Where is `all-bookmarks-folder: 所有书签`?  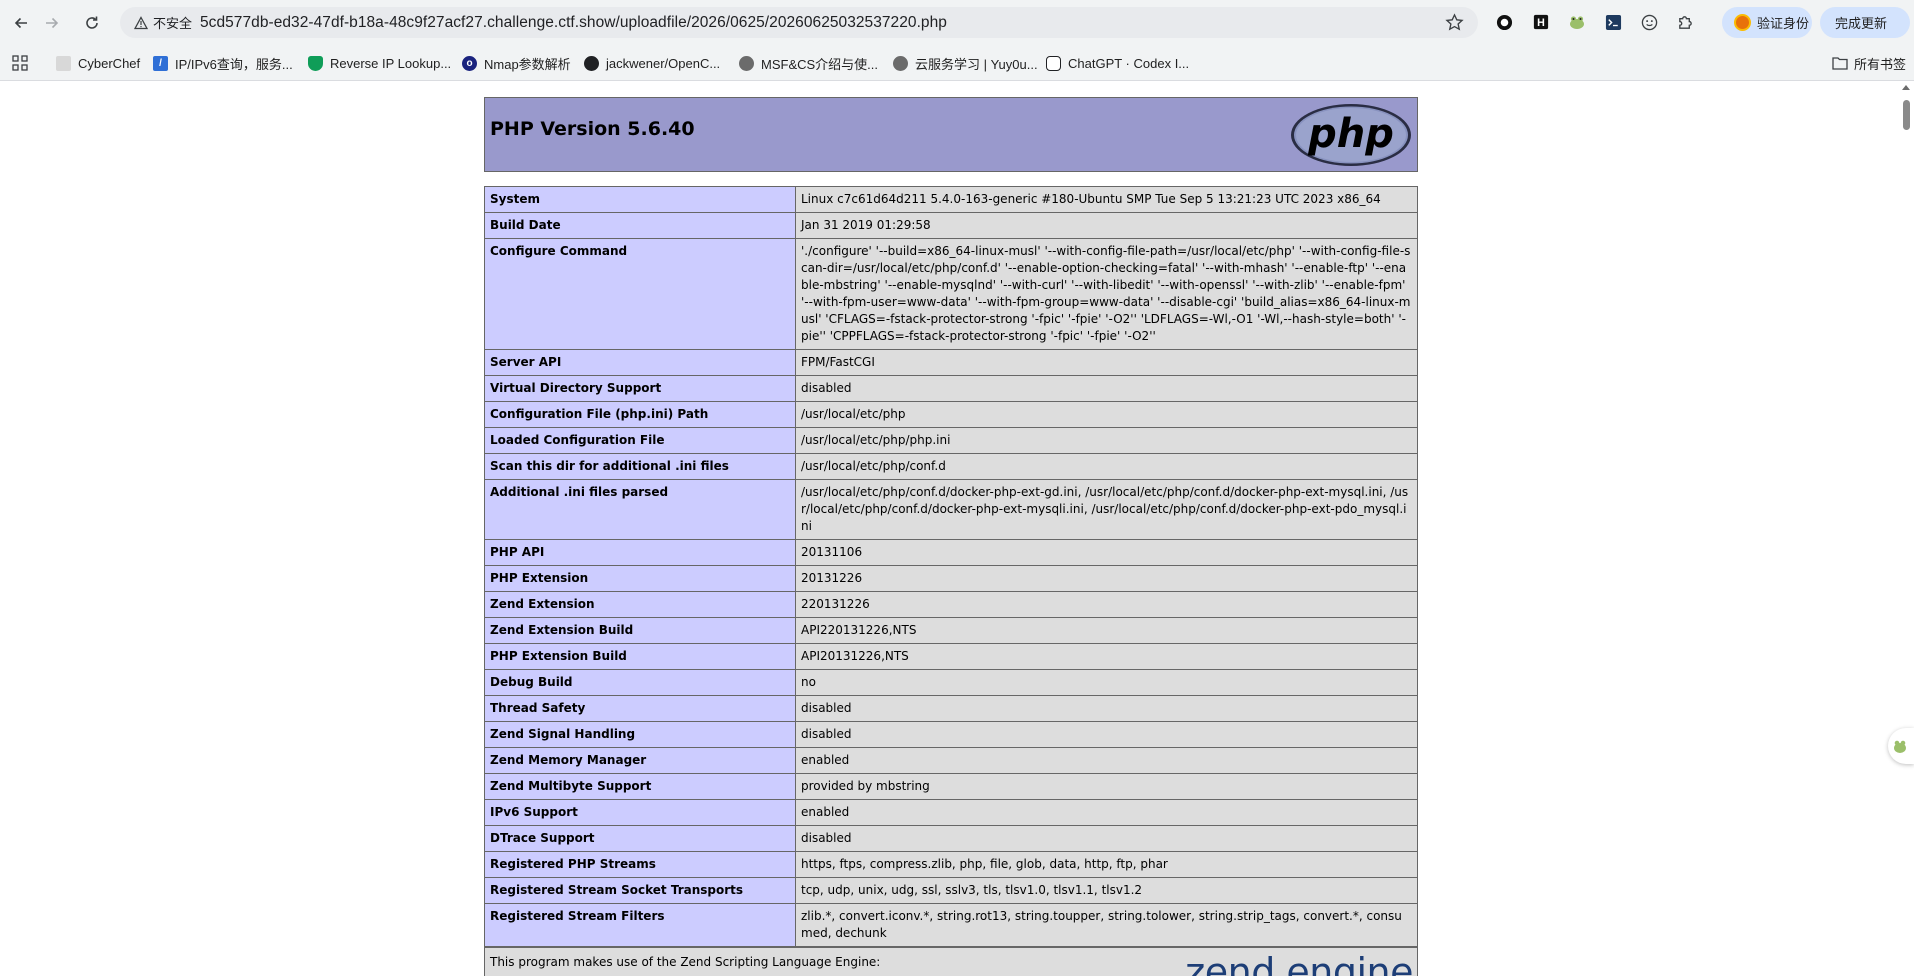
all-bookmarks-folder: 所有书签 is located at coordinates (1869, 63).